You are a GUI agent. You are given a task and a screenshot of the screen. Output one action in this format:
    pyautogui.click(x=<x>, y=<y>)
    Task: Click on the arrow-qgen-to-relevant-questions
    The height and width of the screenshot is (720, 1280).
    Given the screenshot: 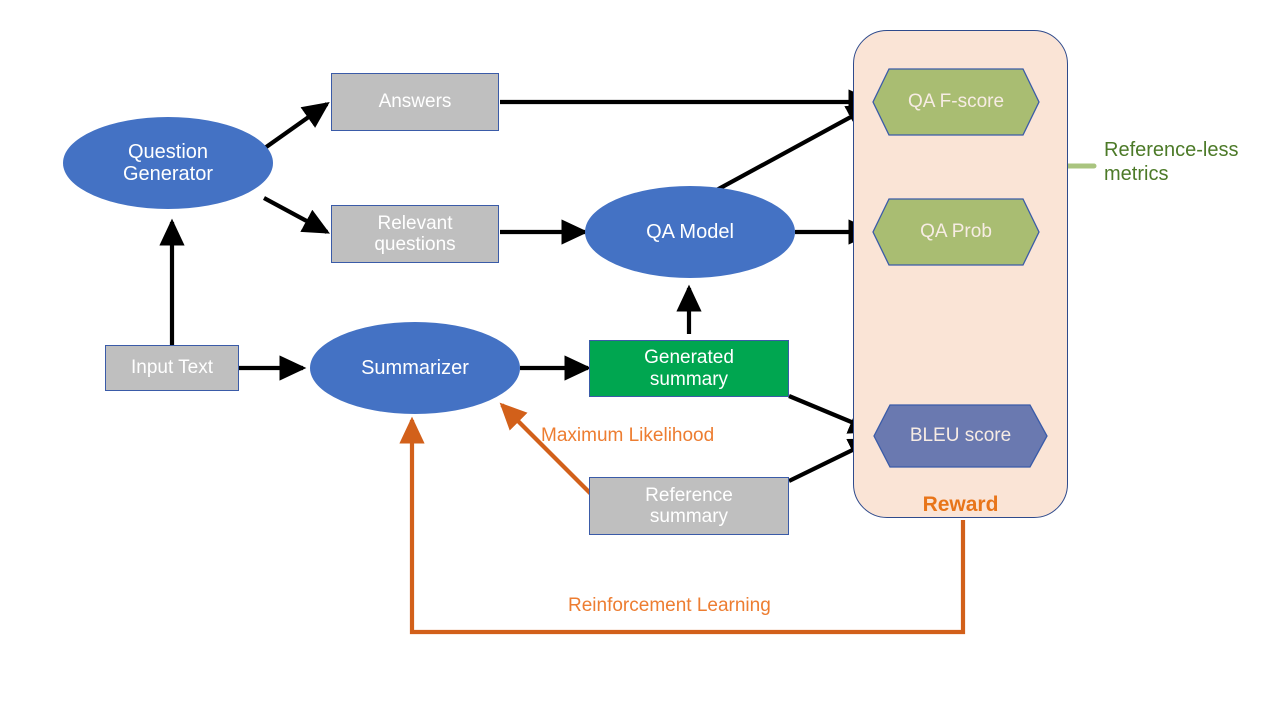 What is the action you would take?
    pyautogui.click(x=296, y=215)
    